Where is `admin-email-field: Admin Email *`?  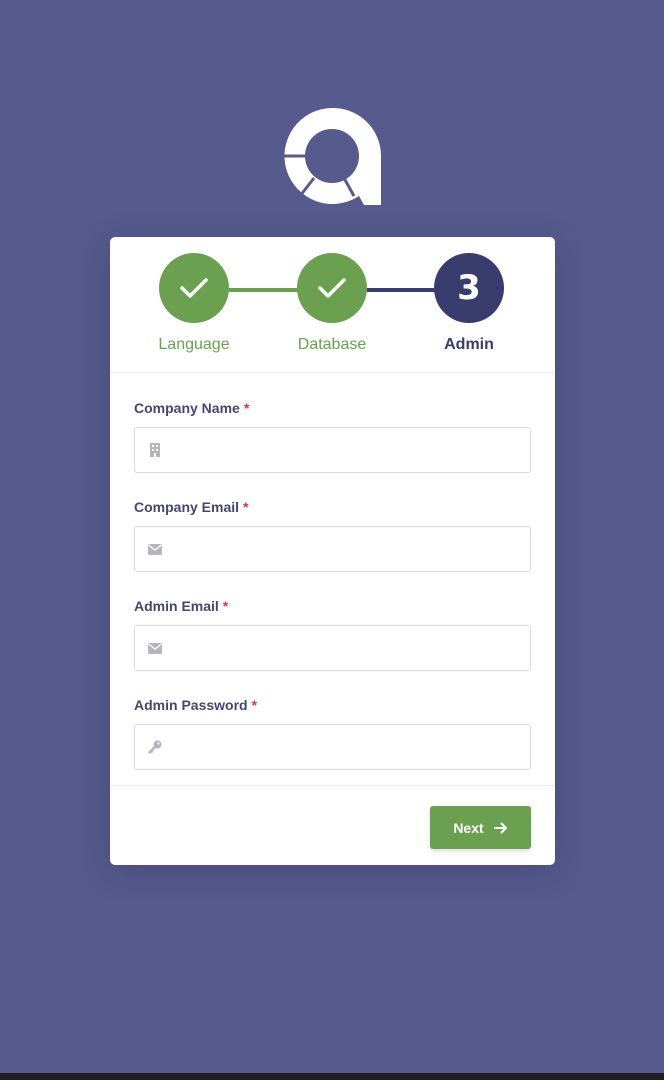
admin-email-field: Admin Email * is located at coordinates (332, 634).